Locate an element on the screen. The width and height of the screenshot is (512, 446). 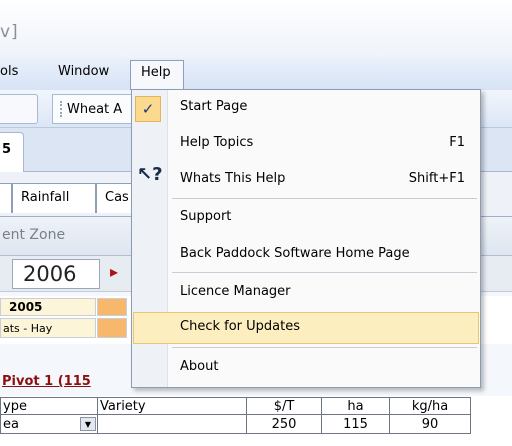
menu-item-label: Start Page is located at coordinates (214, 106).